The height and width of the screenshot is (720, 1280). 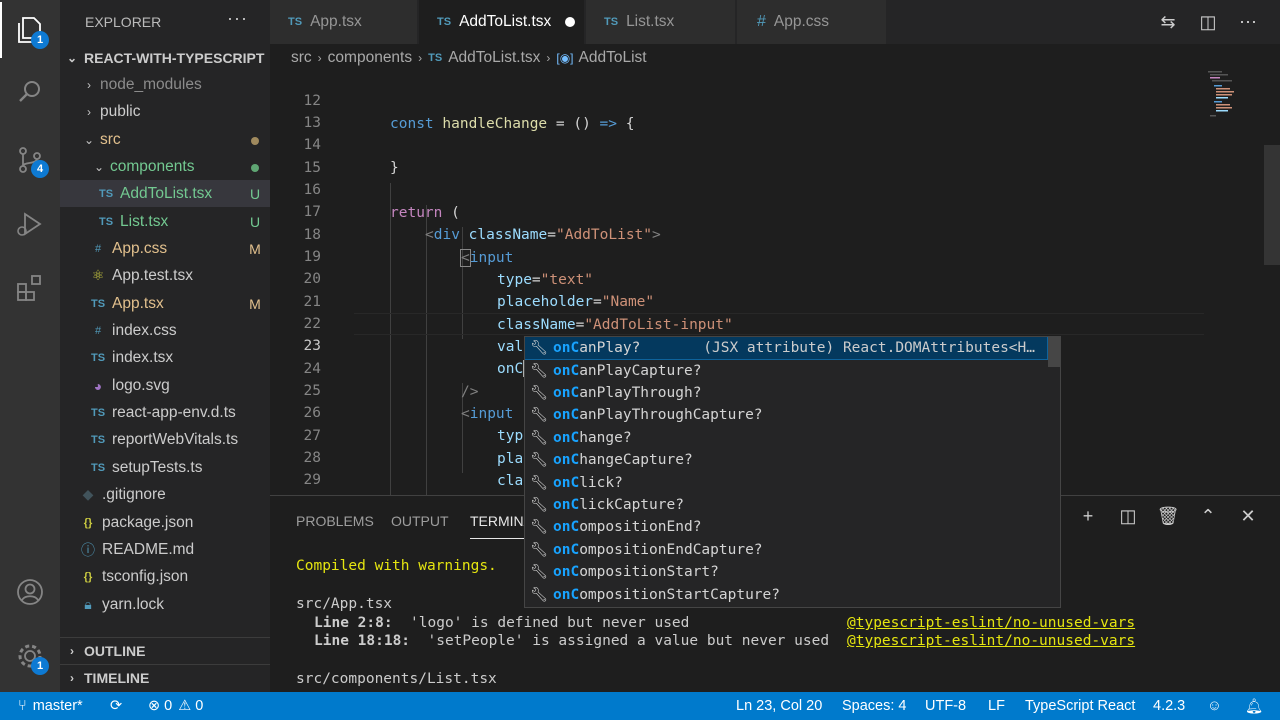 I want to click on suggestion-item: 🔧︎ onC anPlayThrough?, so click(x=786, y=393).